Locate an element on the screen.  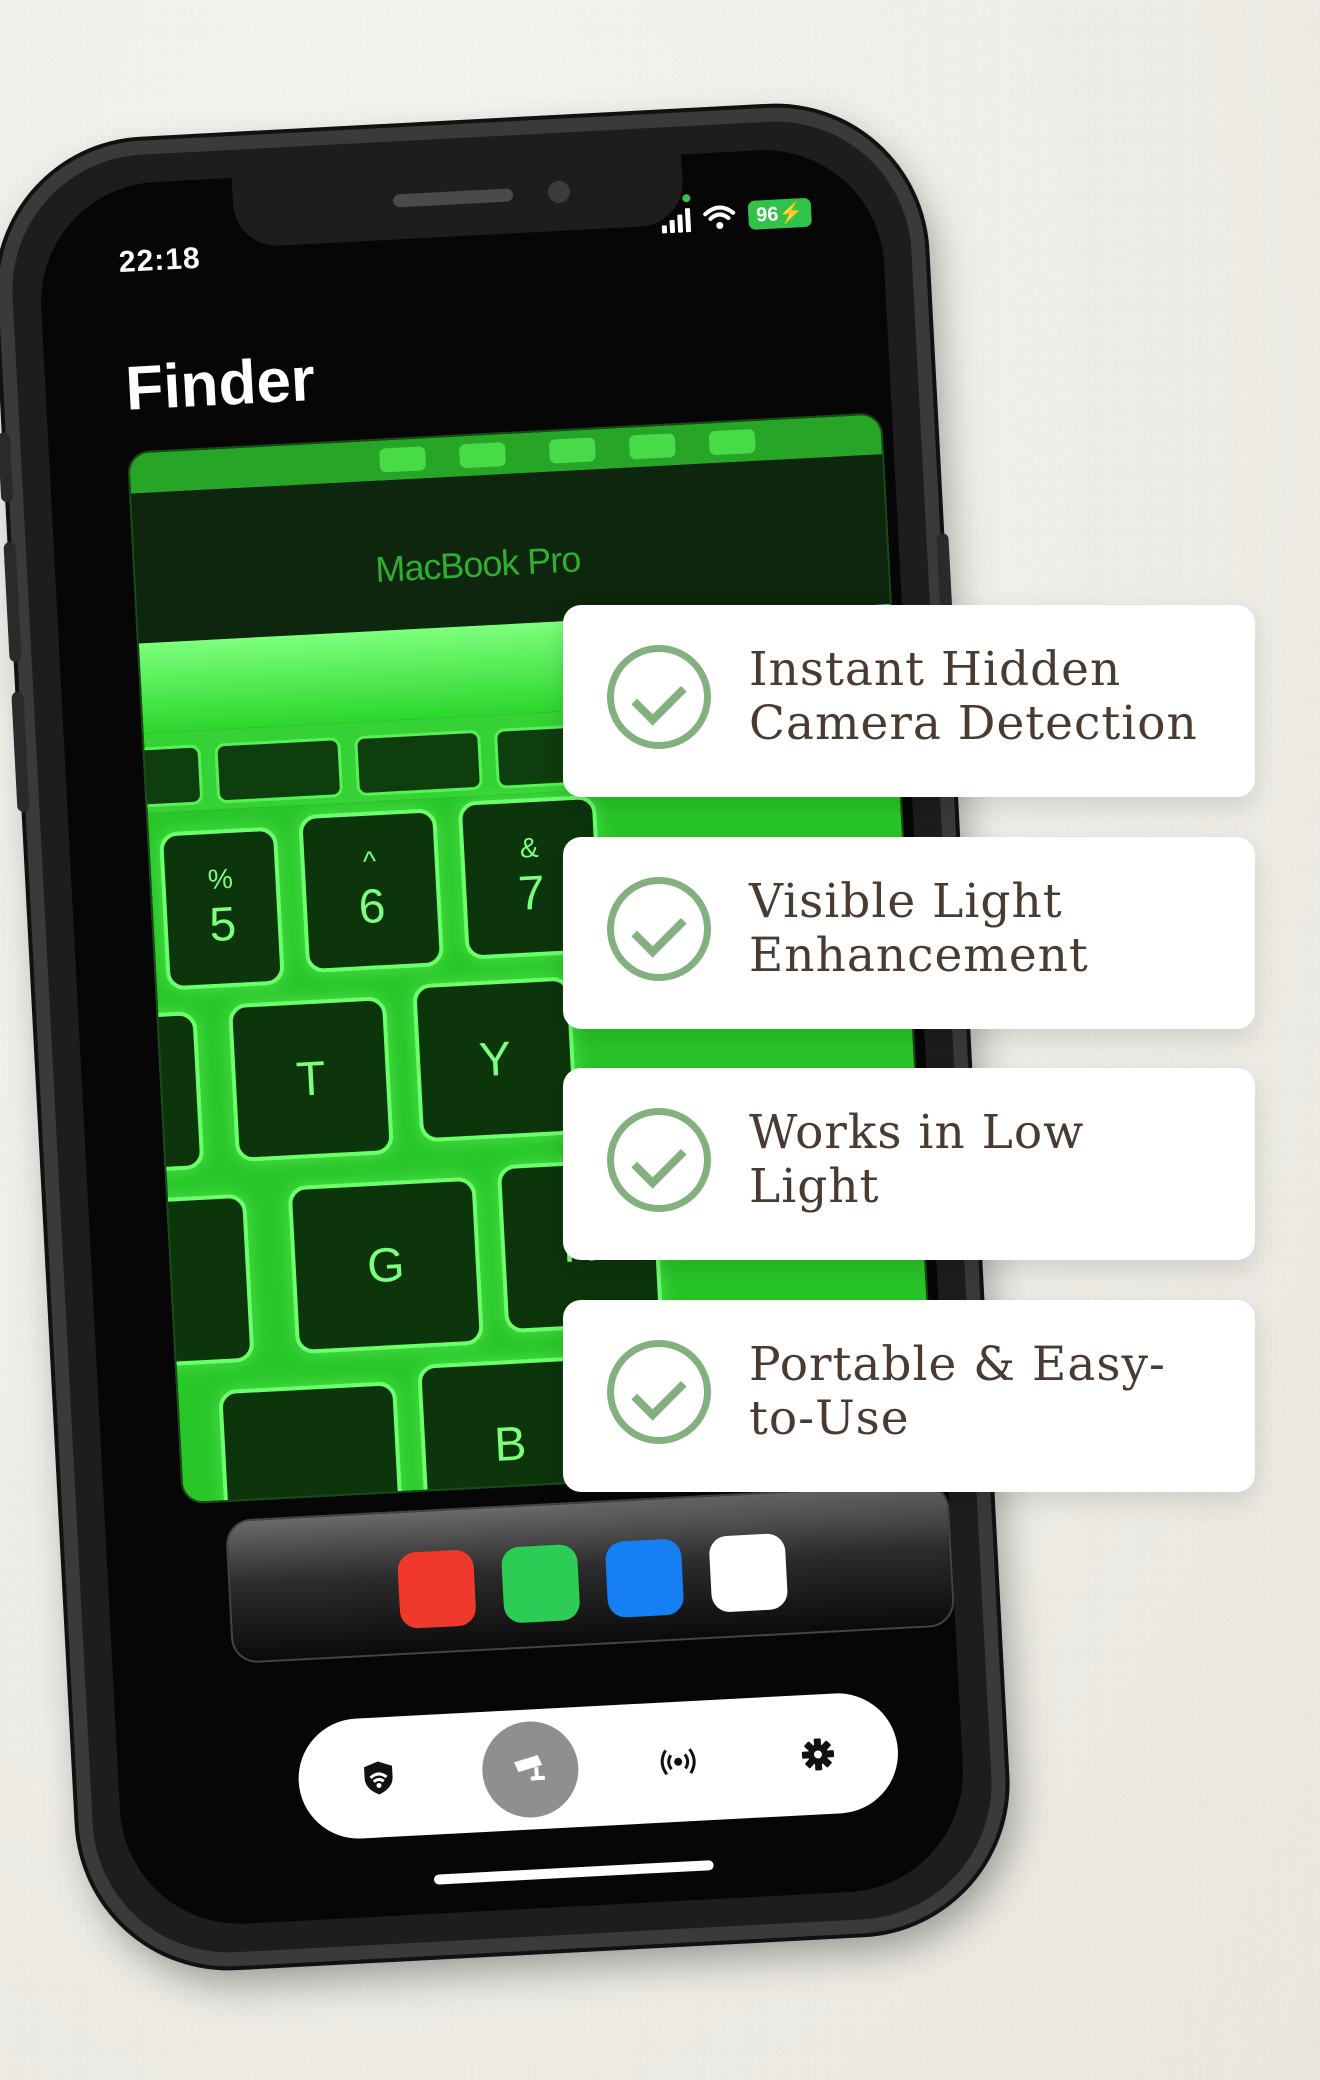
active-tab-indicator is located at coordinates (530, 1769).